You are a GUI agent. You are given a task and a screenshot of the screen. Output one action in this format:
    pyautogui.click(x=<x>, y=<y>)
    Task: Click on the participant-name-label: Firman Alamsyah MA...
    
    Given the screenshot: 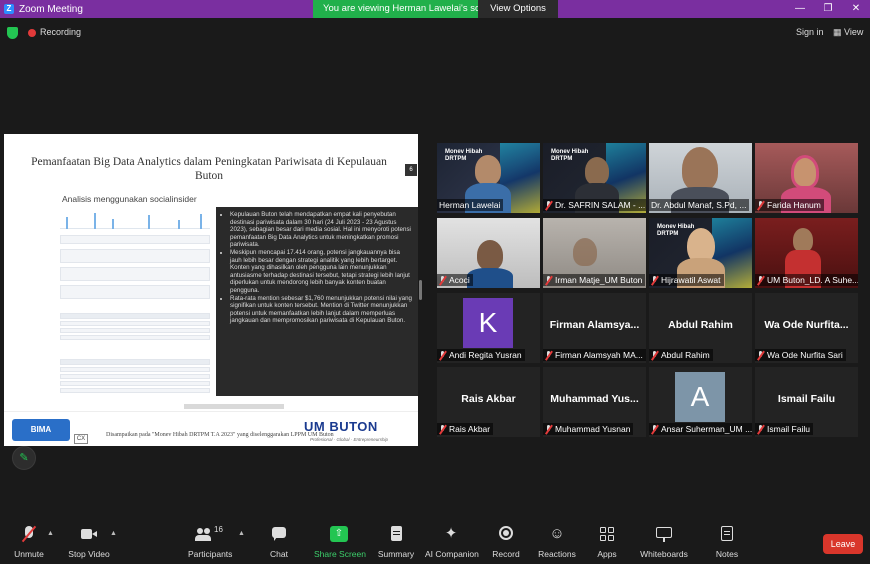 What is the action you would take?
    pyautogui.click(x=594, y=355)
    